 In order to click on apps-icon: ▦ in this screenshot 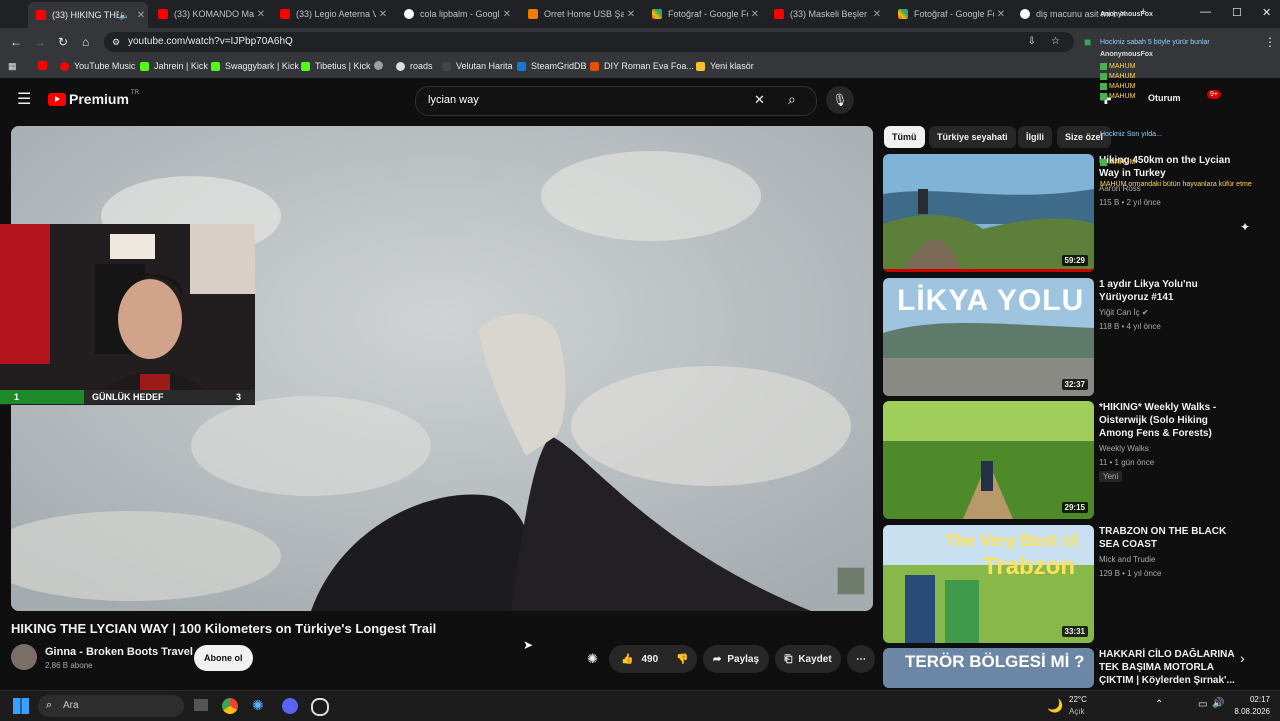, I will do `click(12, 66)`.